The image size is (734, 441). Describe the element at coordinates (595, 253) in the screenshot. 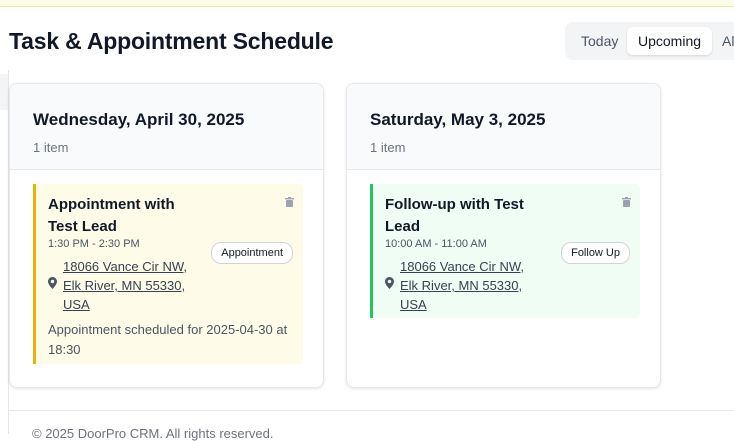

I see `item-type-badge: Follow Up` at that location.